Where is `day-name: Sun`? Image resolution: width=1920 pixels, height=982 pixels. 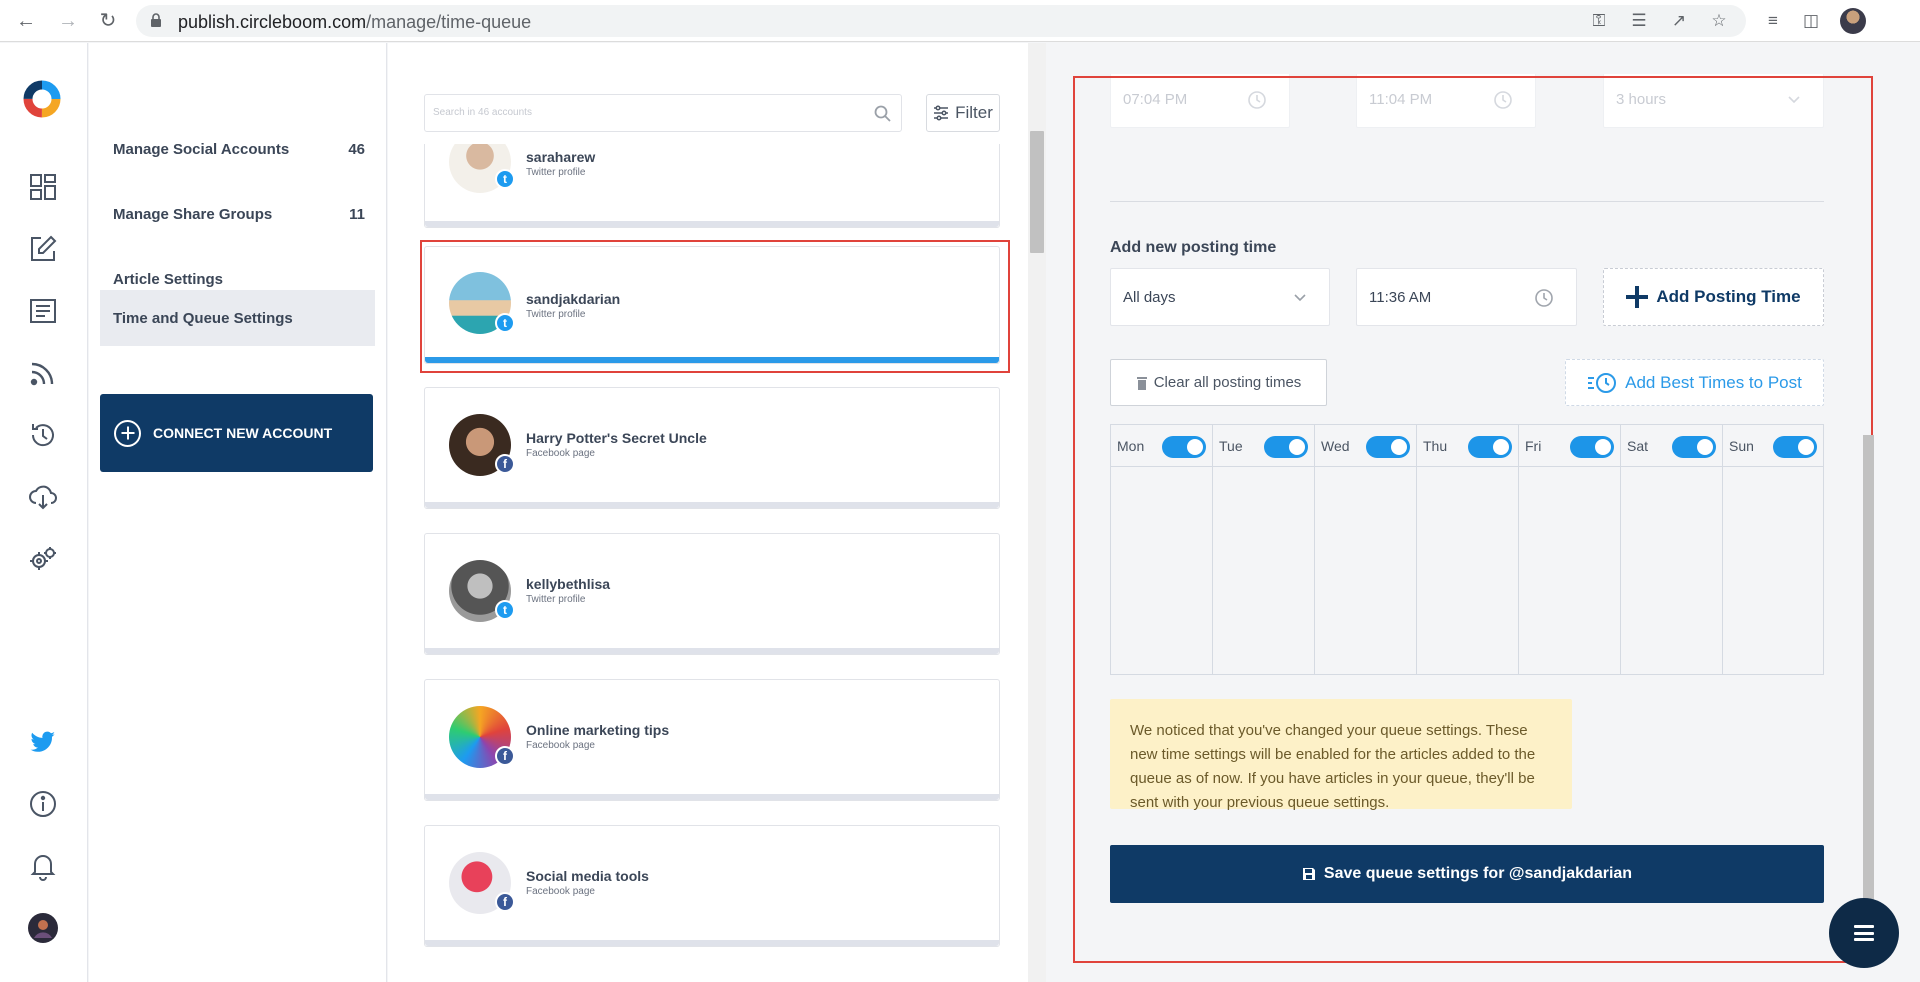 day-name: Sun is located at coordinates (1741, 446).